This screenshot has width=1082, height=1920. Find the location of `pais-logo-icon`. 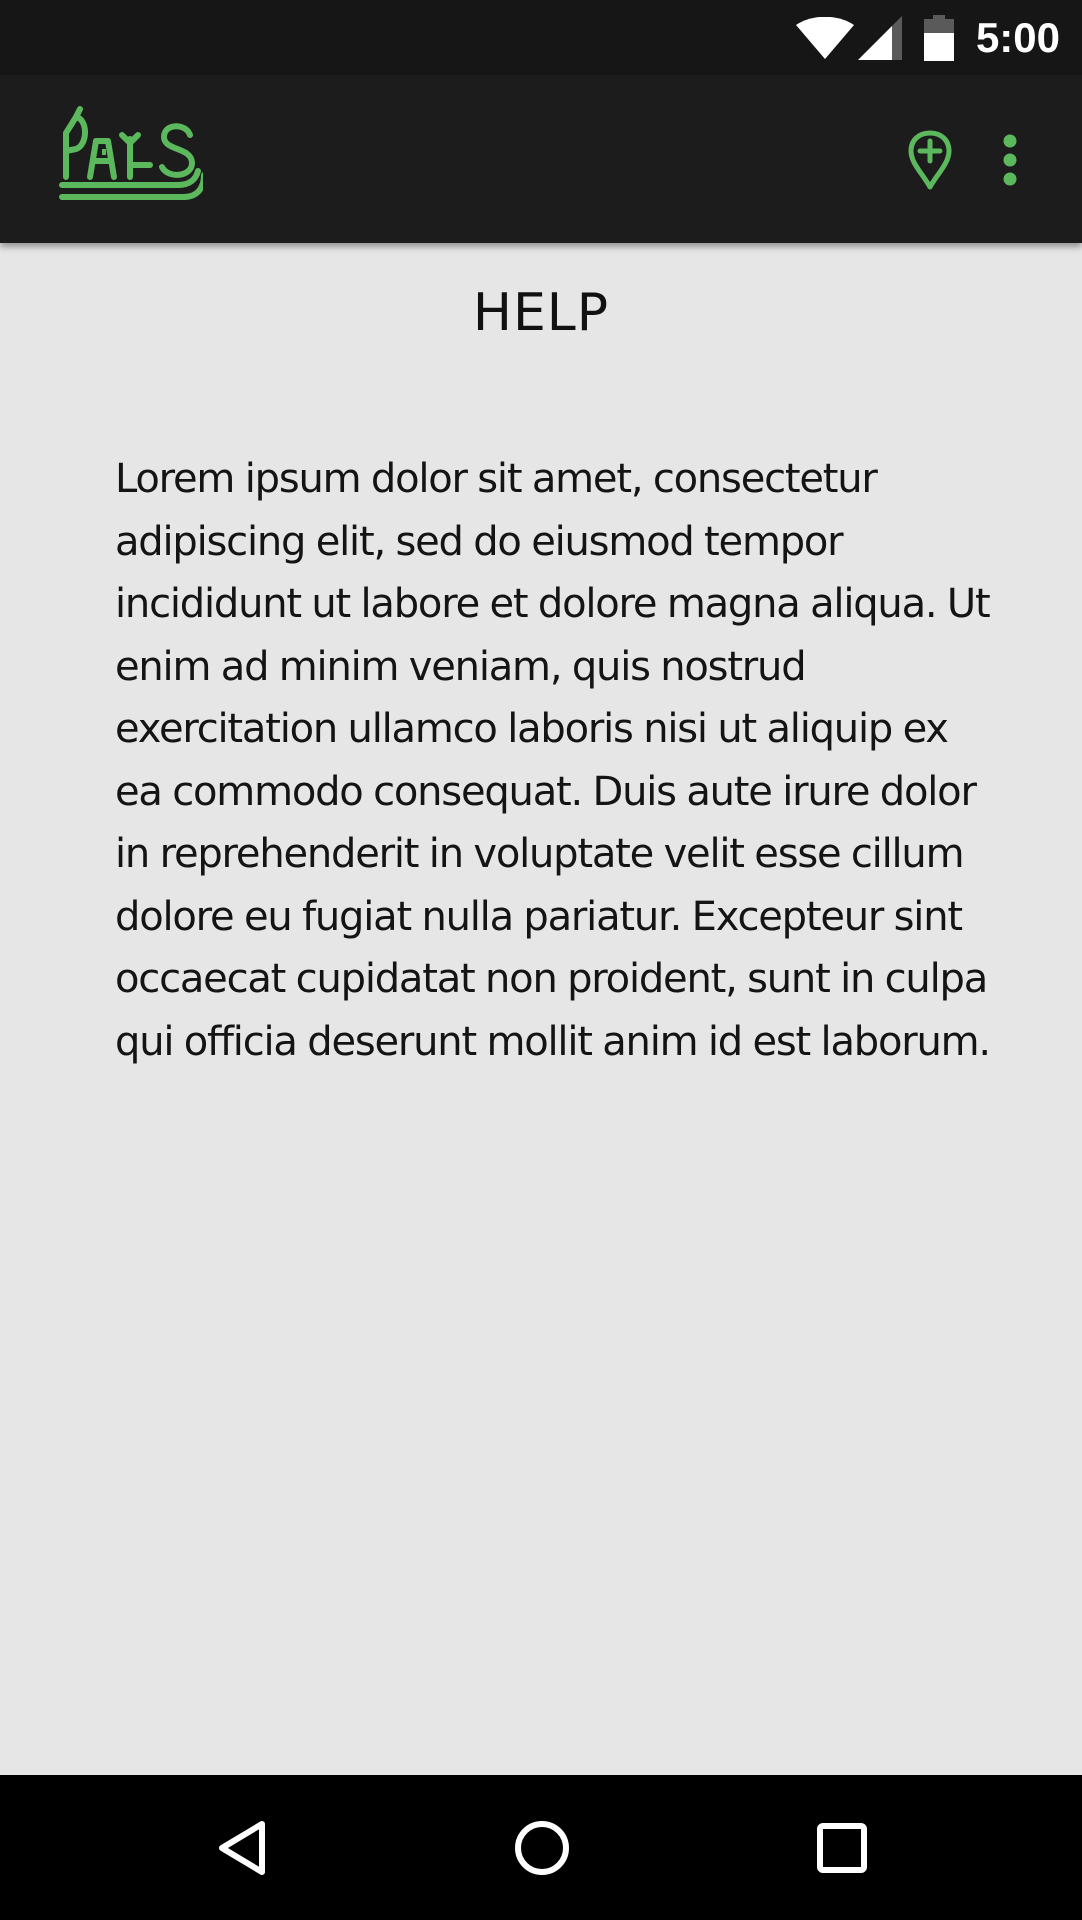

pais-logo-icon is located at coordinates (133, 153).